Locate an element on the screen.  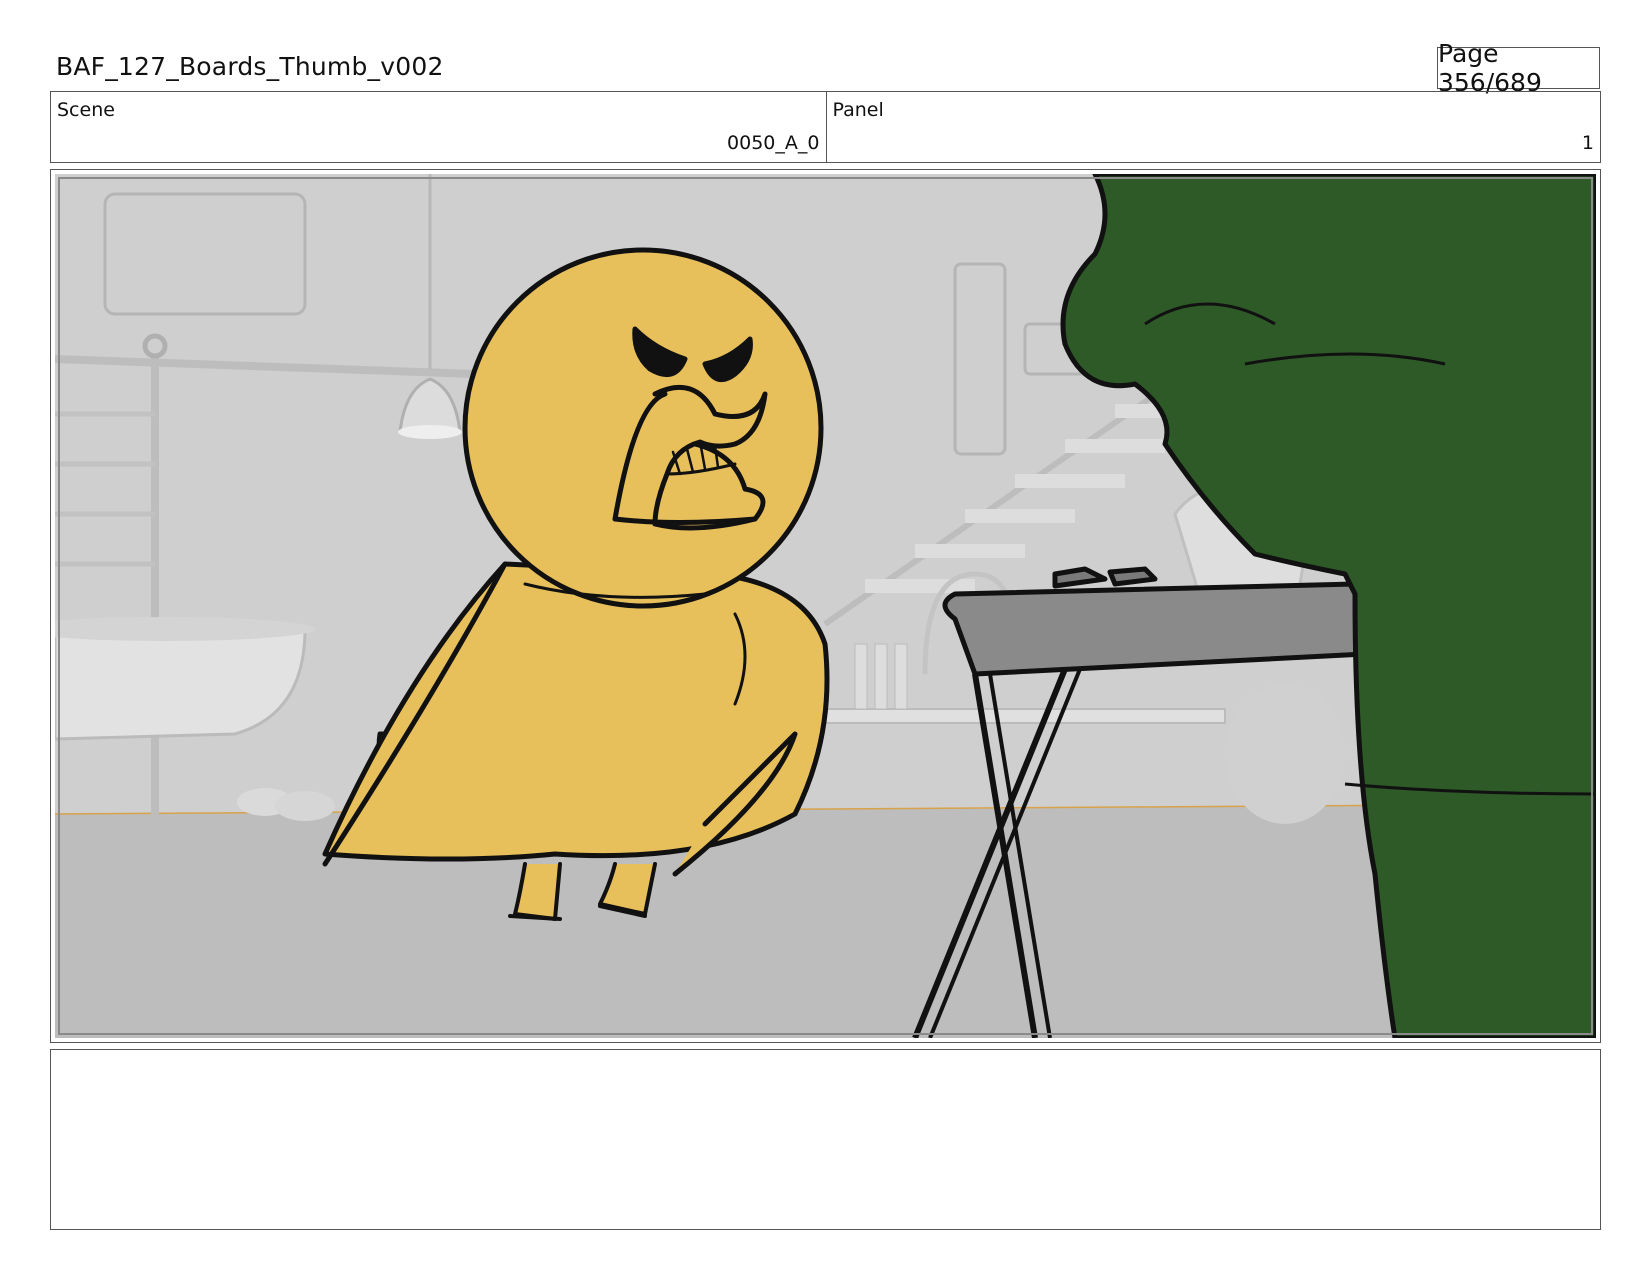
scene-value: 0050_A_0 is located at coordinates (773, 143).